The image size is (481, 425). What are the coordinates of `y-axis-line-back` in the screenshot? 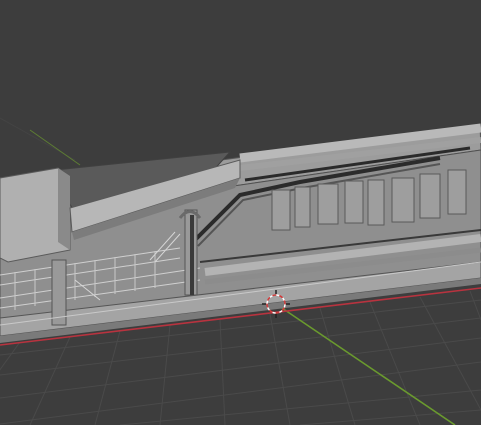 It's located at (55, 147).